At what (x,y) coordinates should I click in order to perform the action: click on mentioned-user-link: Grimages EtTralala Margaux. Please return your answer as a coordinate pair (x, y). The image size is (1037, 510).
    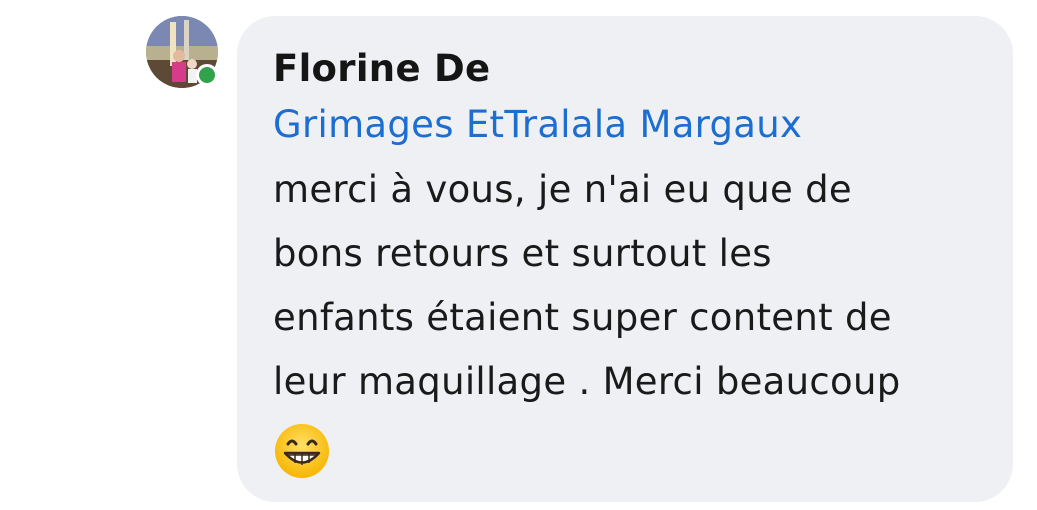
    Looking at the image, I should click on (626, 125).